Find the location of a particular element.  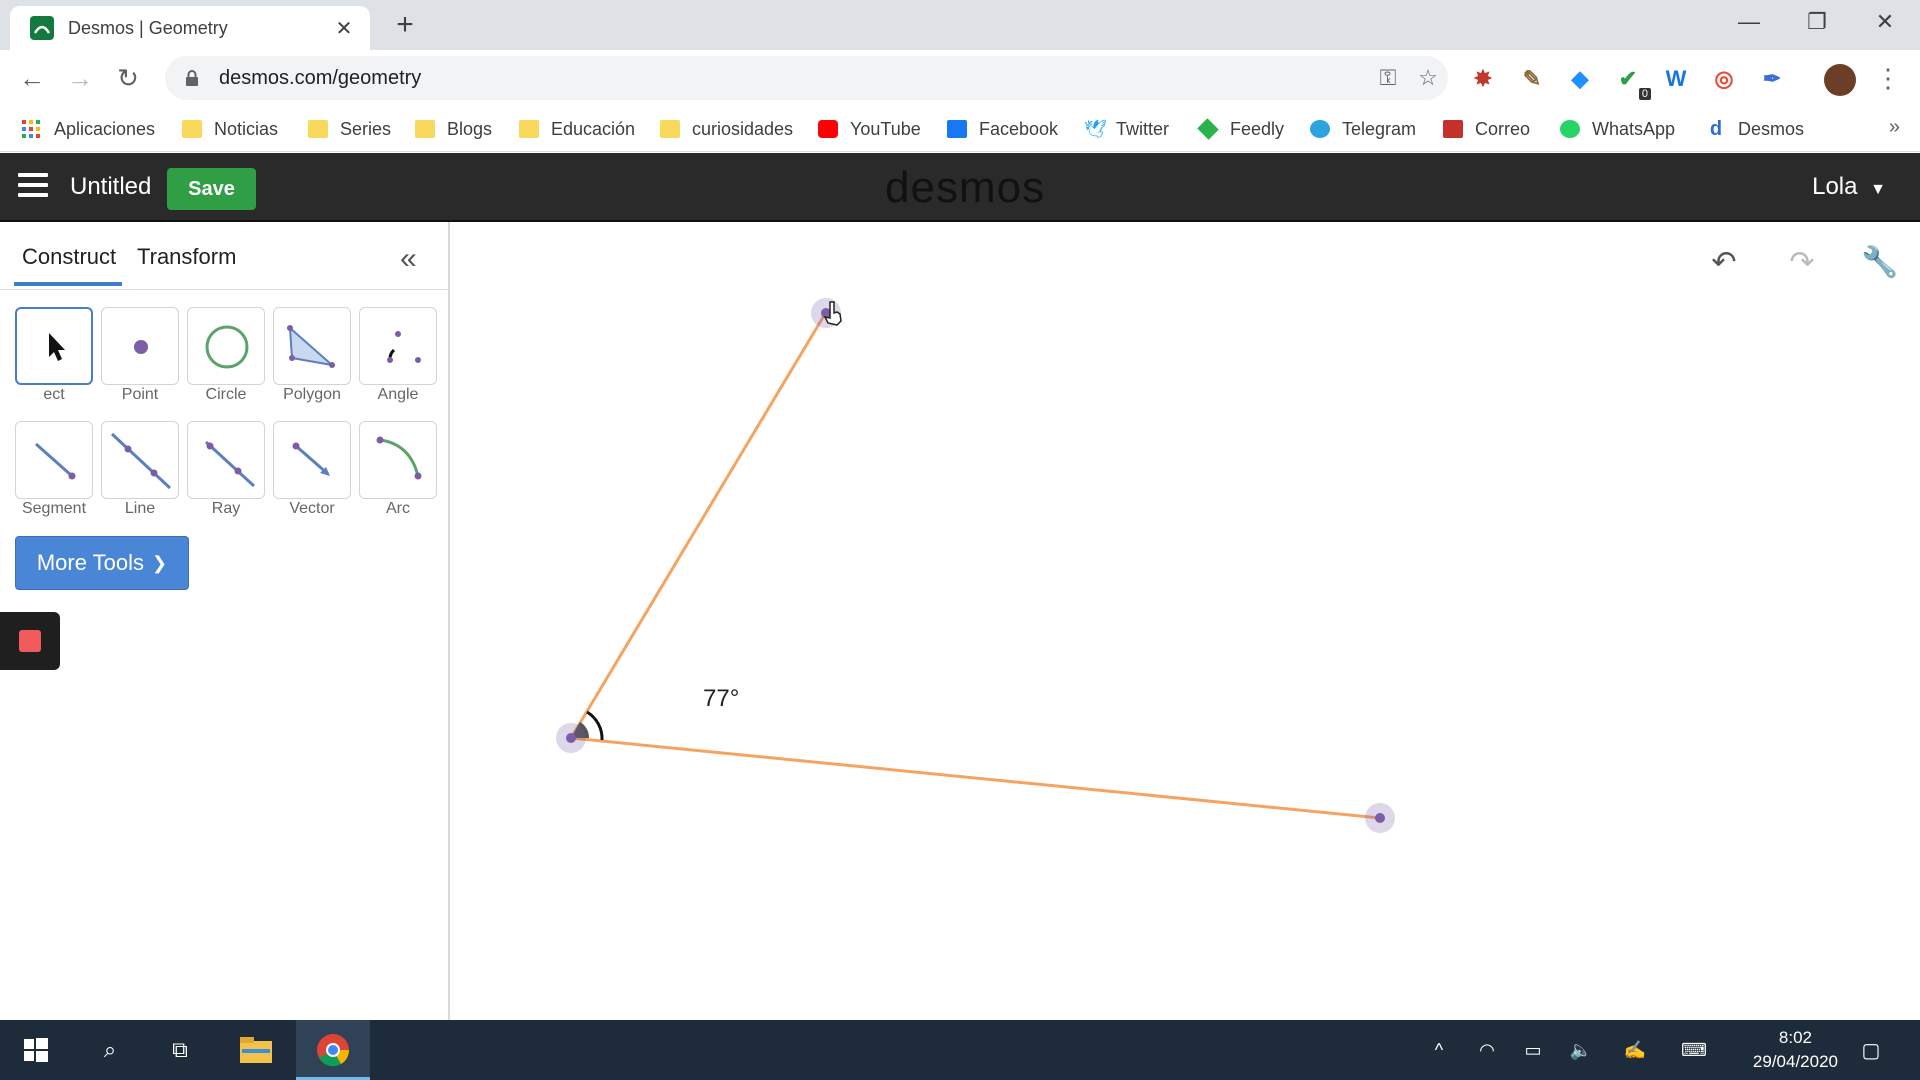

tool-point is located at coordinates (140, 346).